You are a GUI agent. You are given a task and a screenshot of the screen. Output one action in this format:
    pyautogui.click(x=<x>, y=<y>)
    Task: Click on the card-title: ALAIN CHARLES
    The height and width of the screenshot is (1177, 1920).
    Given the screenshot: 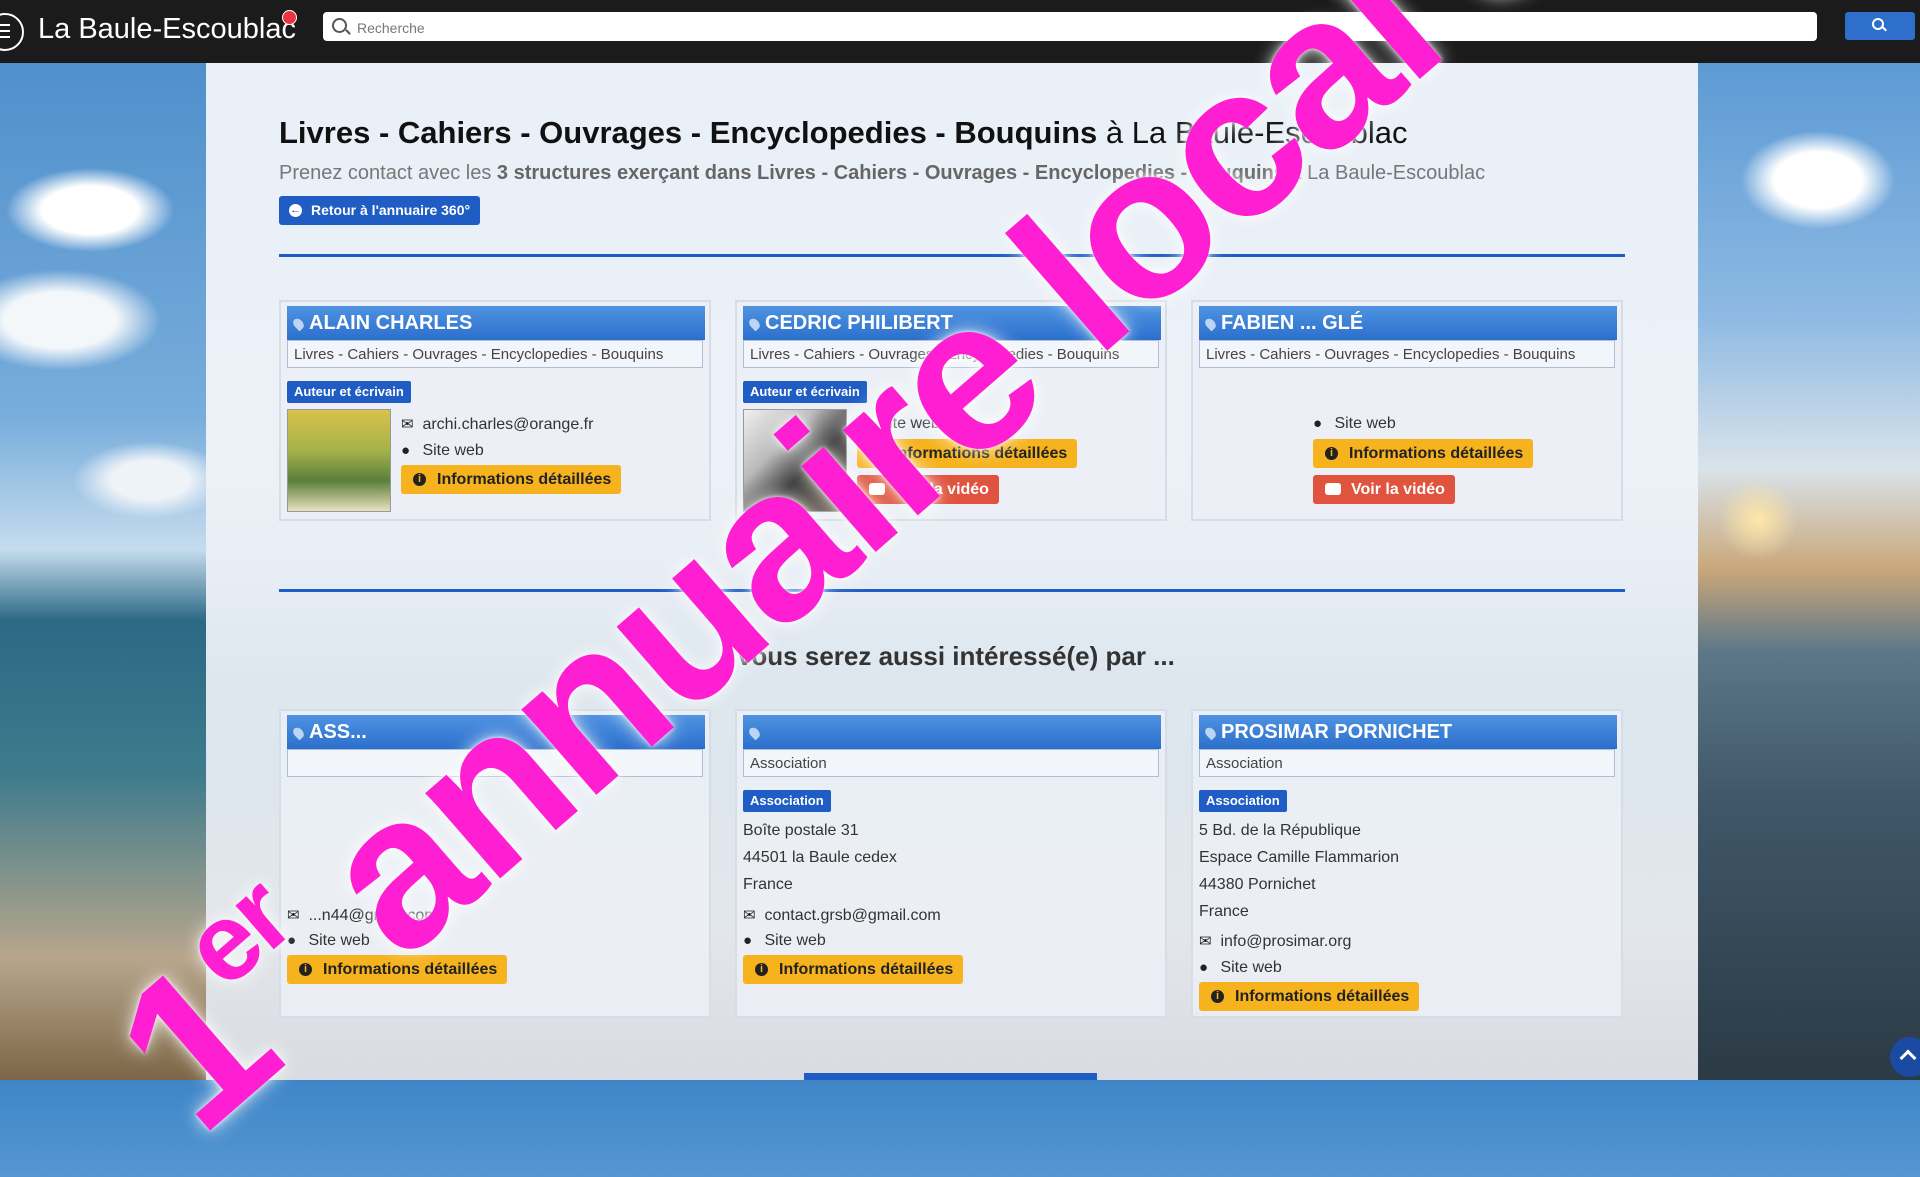 What is the action you would take?
    pyautogui.click(x=496, y=323)
    